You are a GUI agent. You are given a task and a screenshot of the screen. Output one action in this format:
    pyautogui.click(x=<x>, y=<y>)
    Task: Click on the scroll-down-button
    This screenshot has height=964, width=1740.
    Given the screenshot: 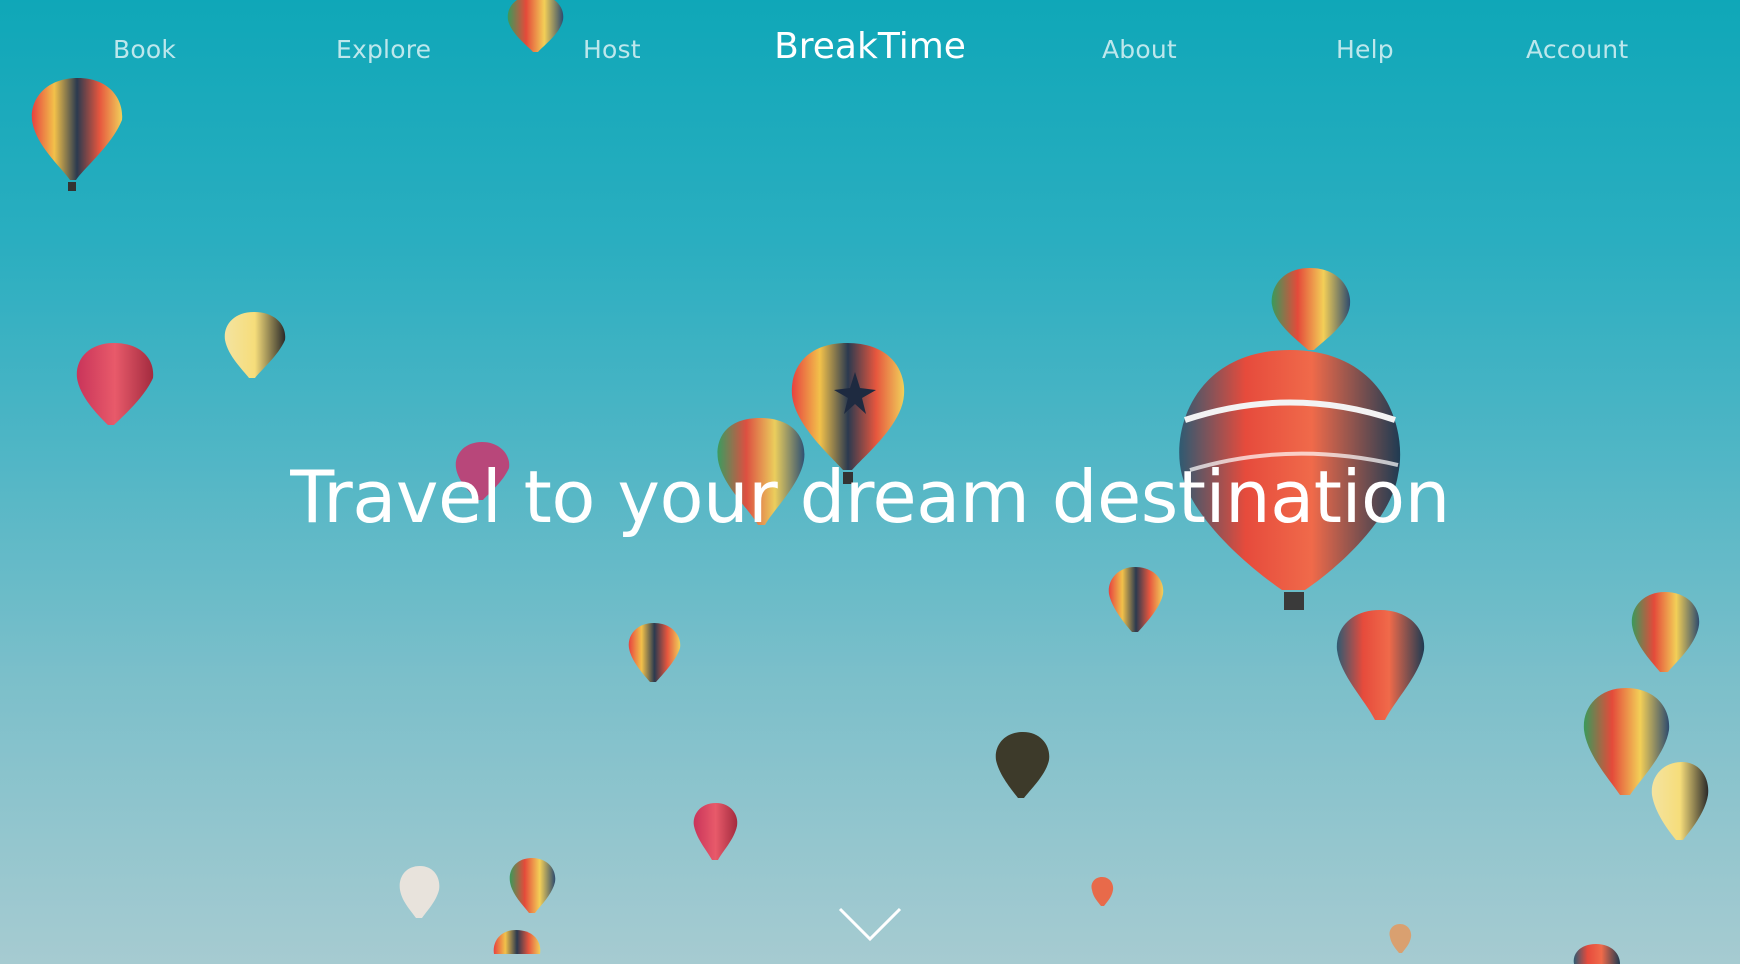 What is the action you would take?
    pyautogui.click(x=870, y=925)
    